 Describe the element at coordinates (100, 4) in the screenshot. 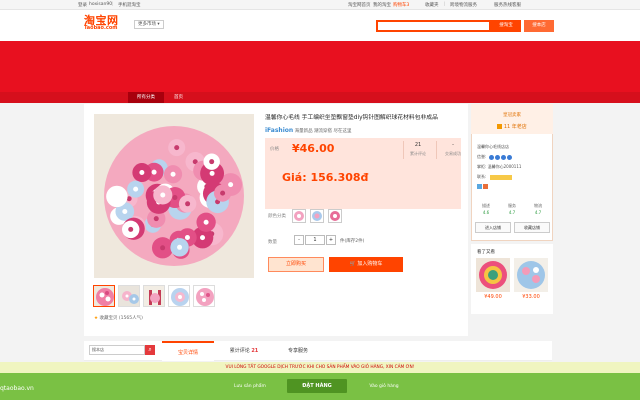

I see `username-link: hoxisan90` at that location.